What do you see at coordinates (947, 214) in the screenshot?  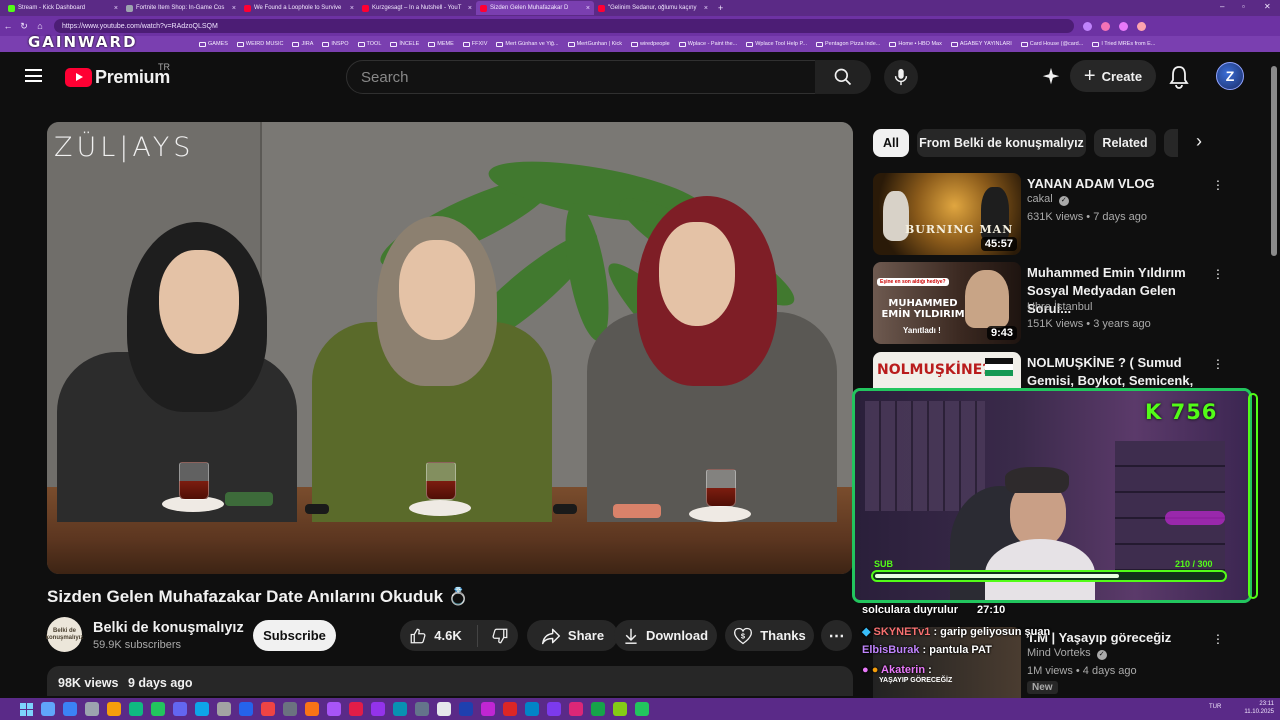 I see `video-thumbnail: BURNING MAN 45:57` at bounding box center [947, 214].